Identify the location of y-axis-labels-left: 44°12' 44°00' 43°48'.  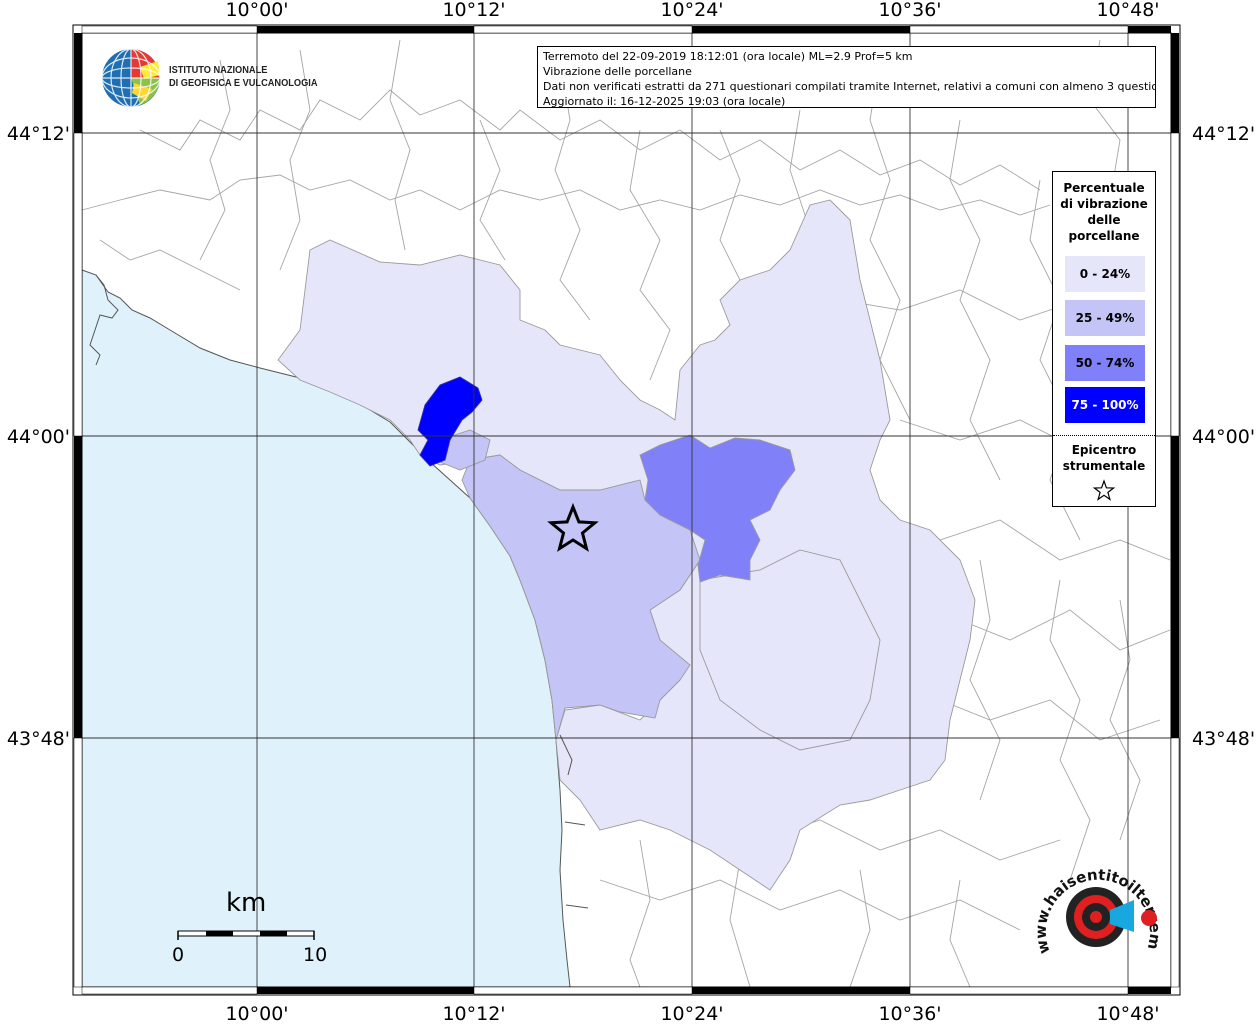
(38, 436).